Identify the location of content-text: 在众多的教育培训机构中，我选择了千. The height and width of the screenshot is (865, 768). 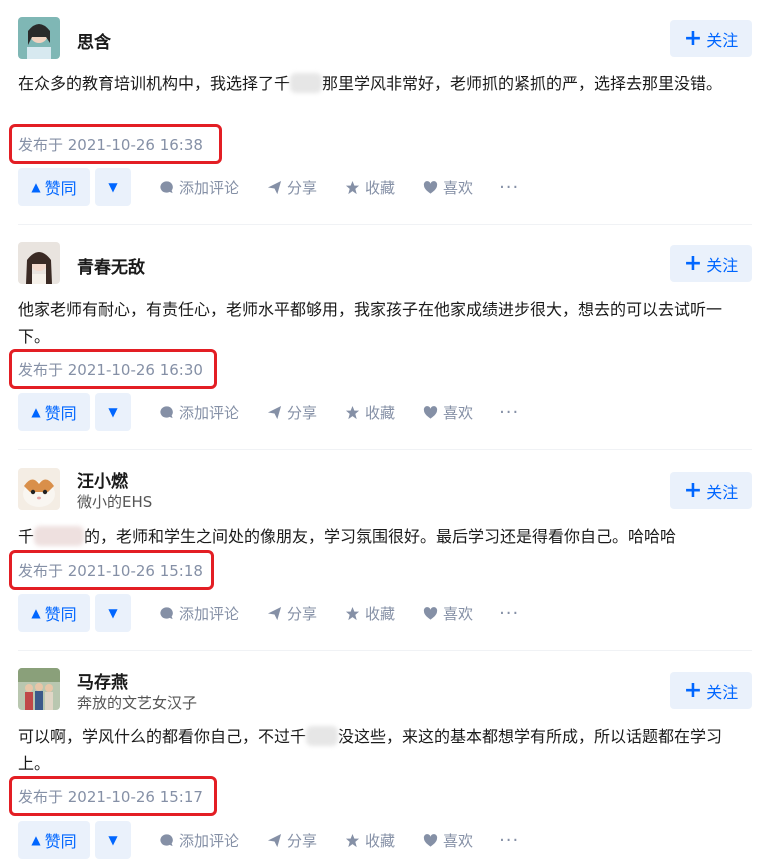
(154, 83).